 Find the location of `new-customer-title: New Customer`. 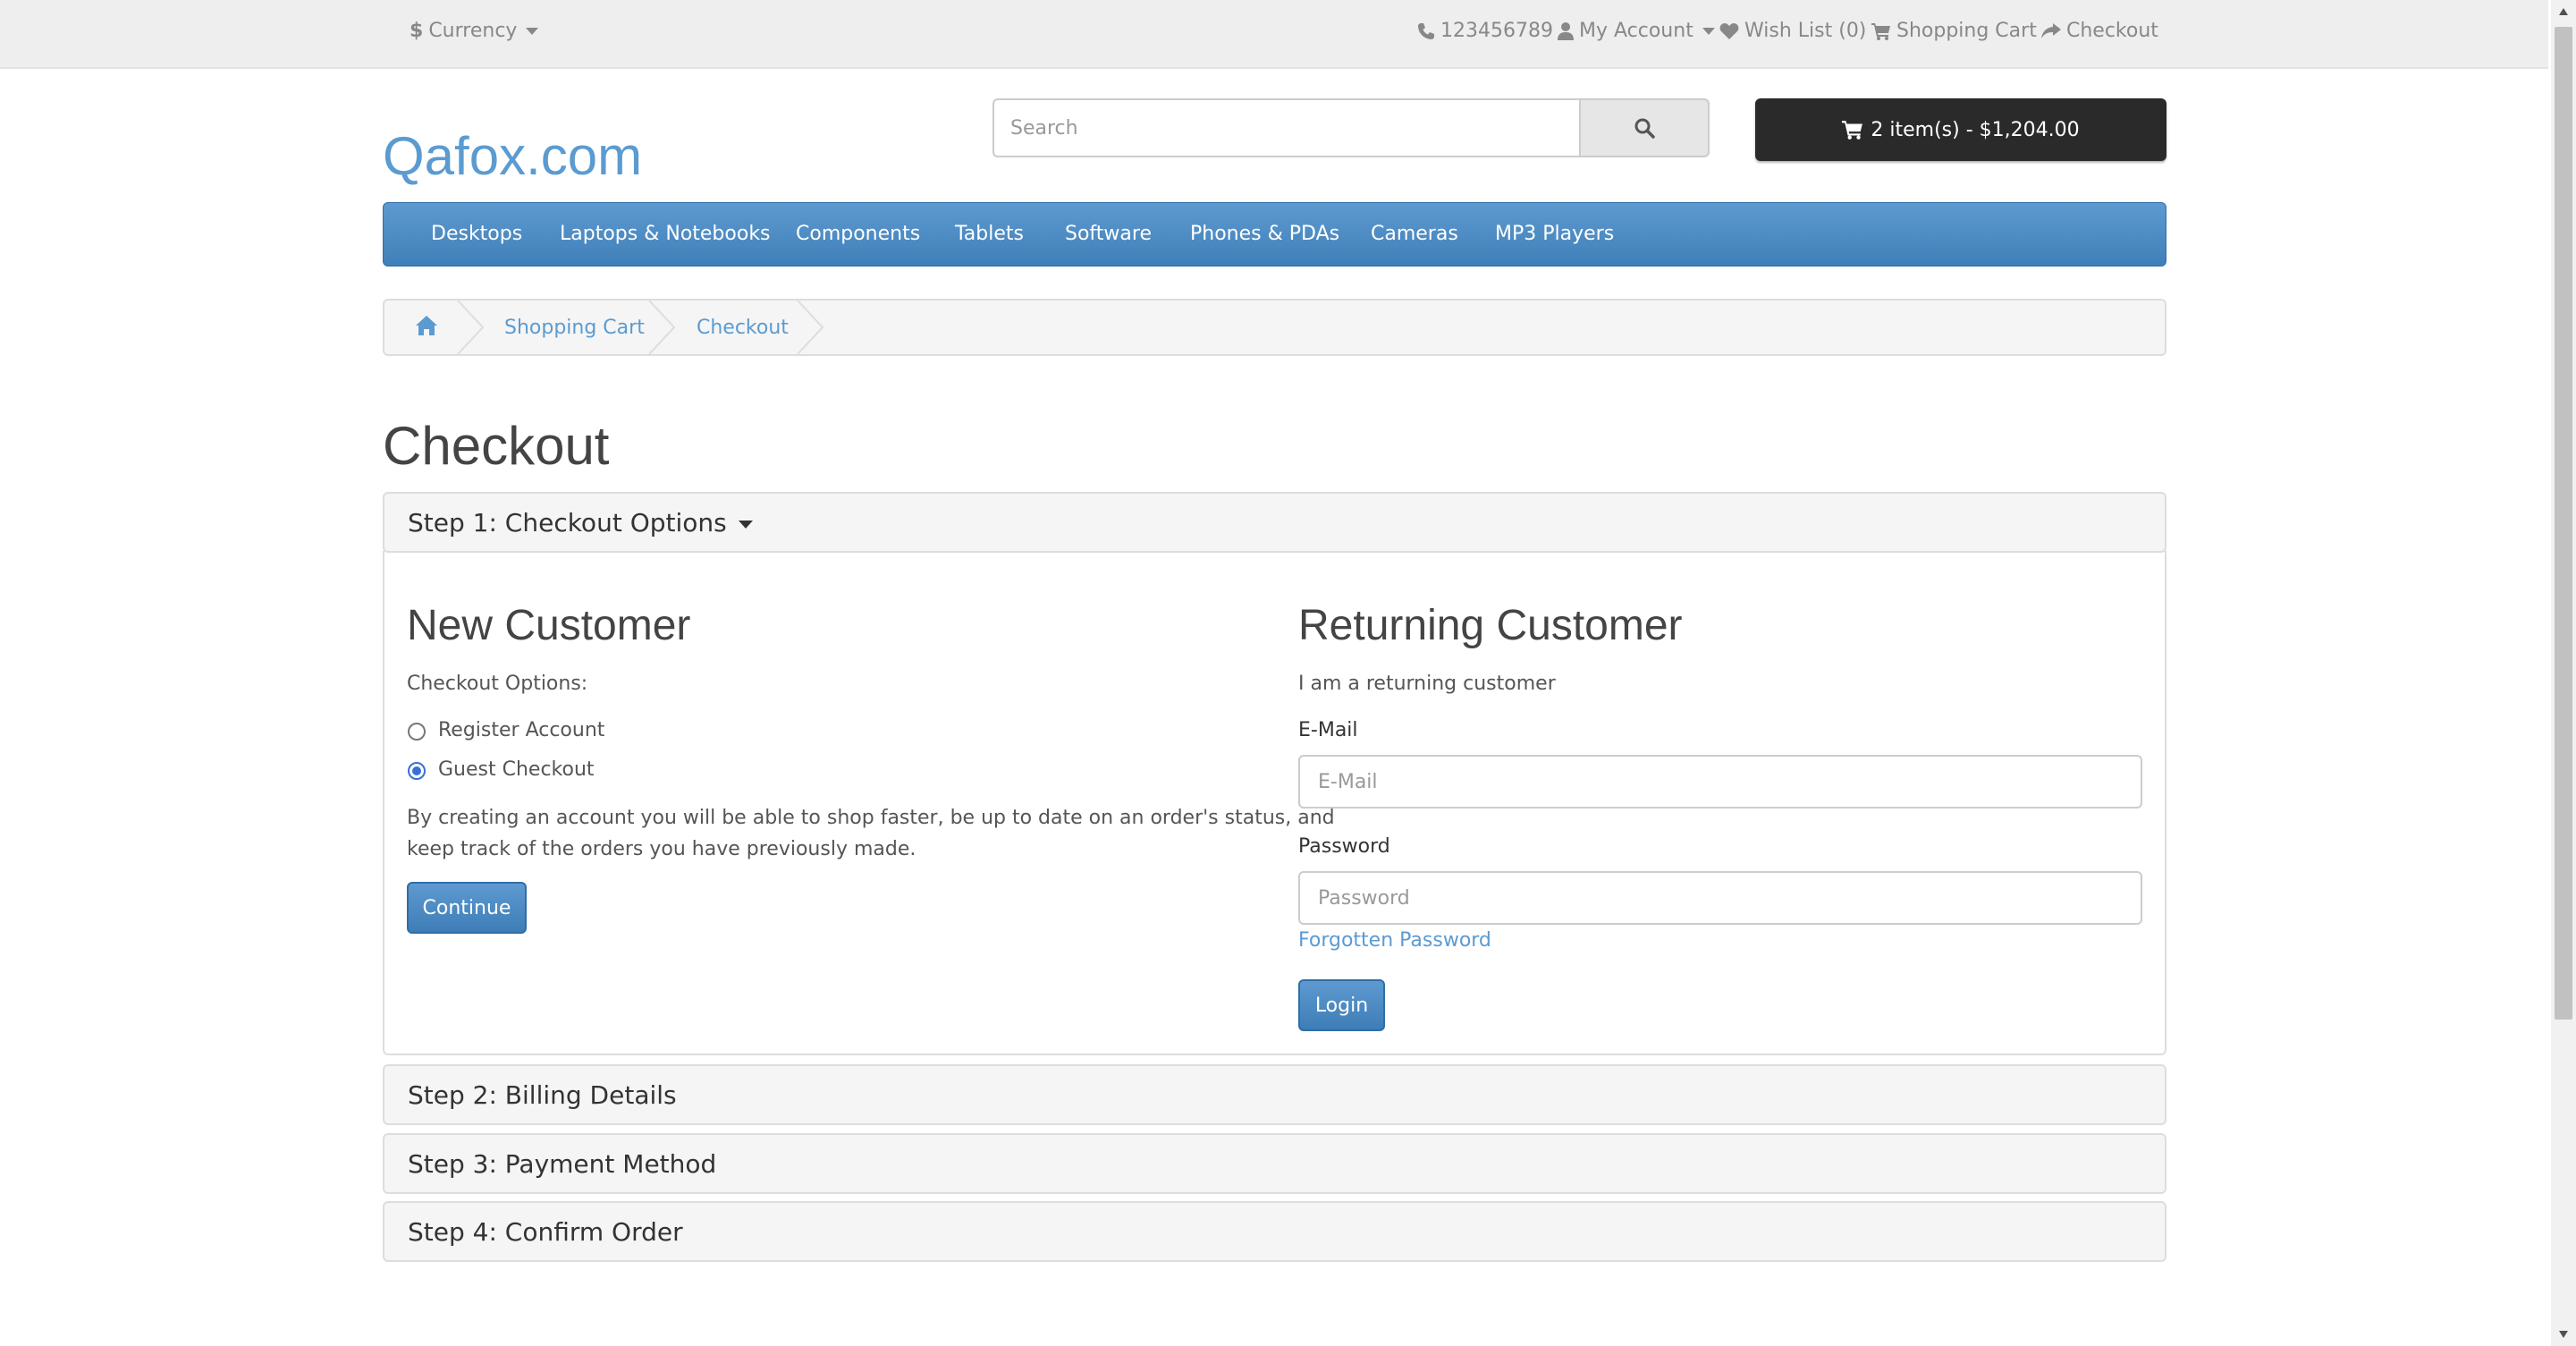

new-customer-title: New Customer is located at coordinates (549, 625).